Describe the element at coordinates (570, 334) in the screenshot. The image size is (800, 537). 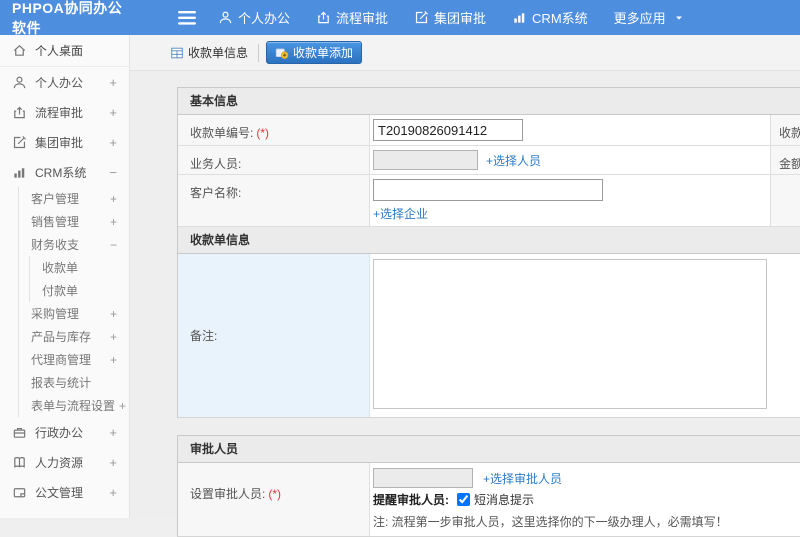
I see `remark-textarea` at that location.